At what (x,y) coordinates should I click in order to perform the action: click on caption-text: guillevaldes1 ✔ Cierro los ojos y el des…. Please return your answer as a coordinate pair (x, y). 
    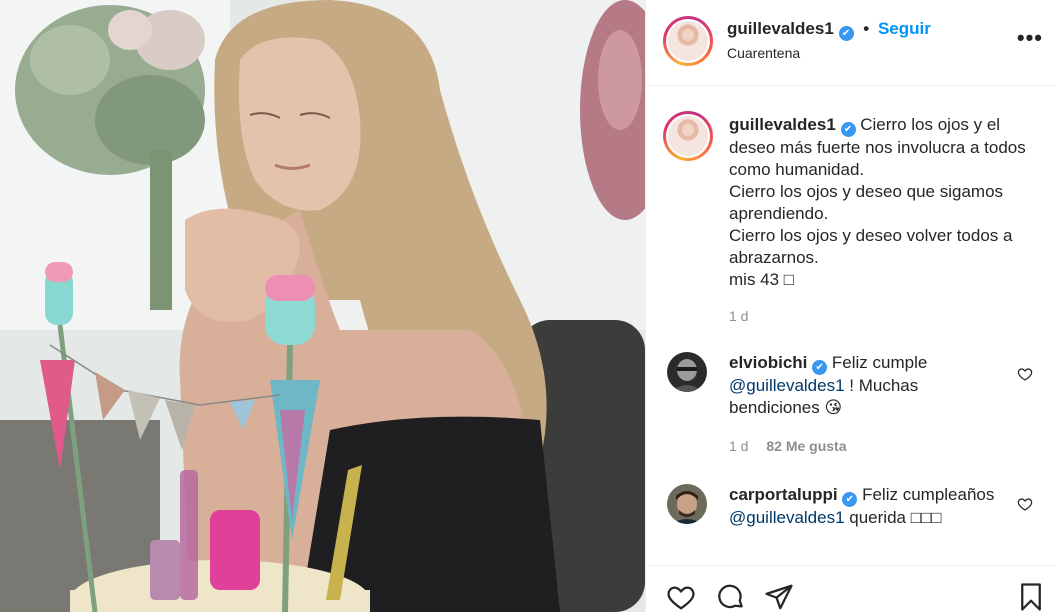
    Looking at the image, I should click on (884, 202).